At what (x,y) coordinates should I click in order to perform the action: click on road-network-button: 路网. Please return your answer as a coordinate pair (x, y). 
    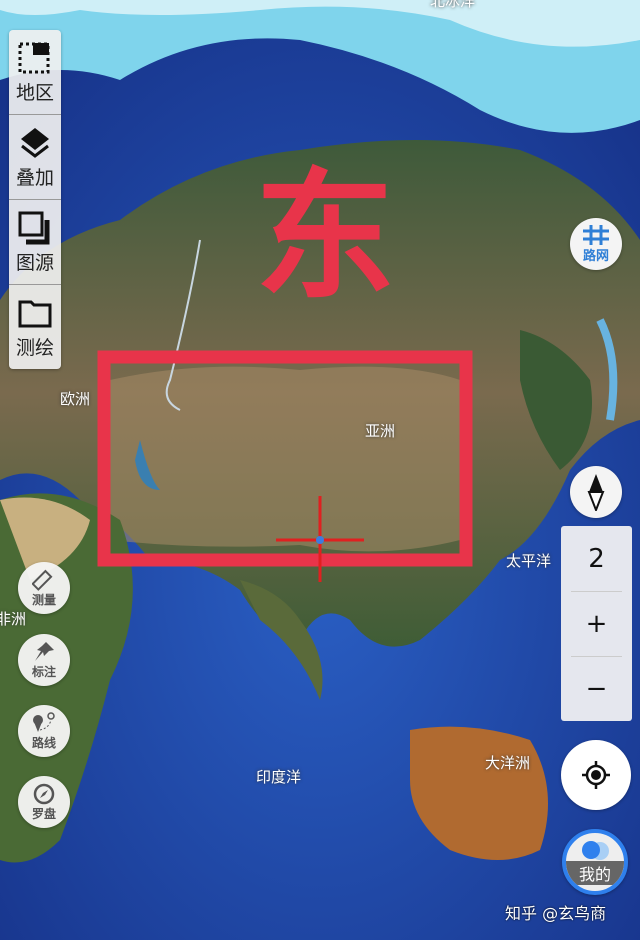
    Looking at the image, I should click on (596, 244).